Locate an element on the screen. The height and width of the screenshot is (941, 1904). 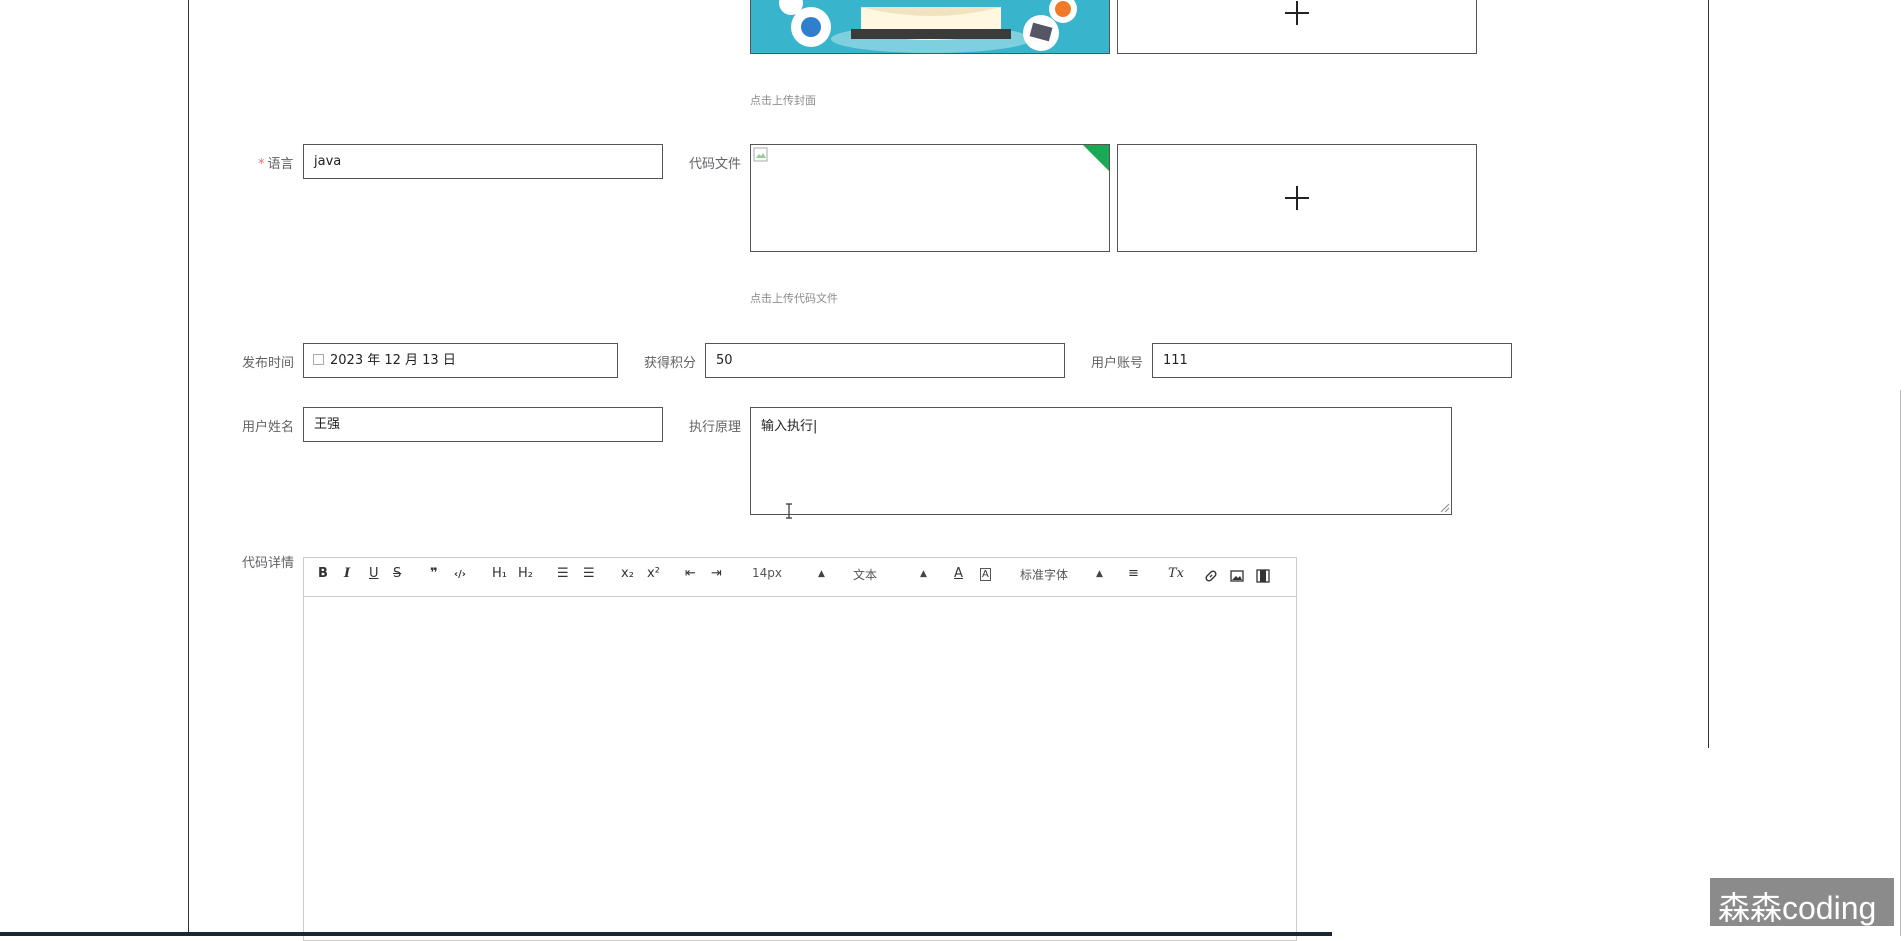
ordered-list-button: ☰ is located at coordinates (563, 573).